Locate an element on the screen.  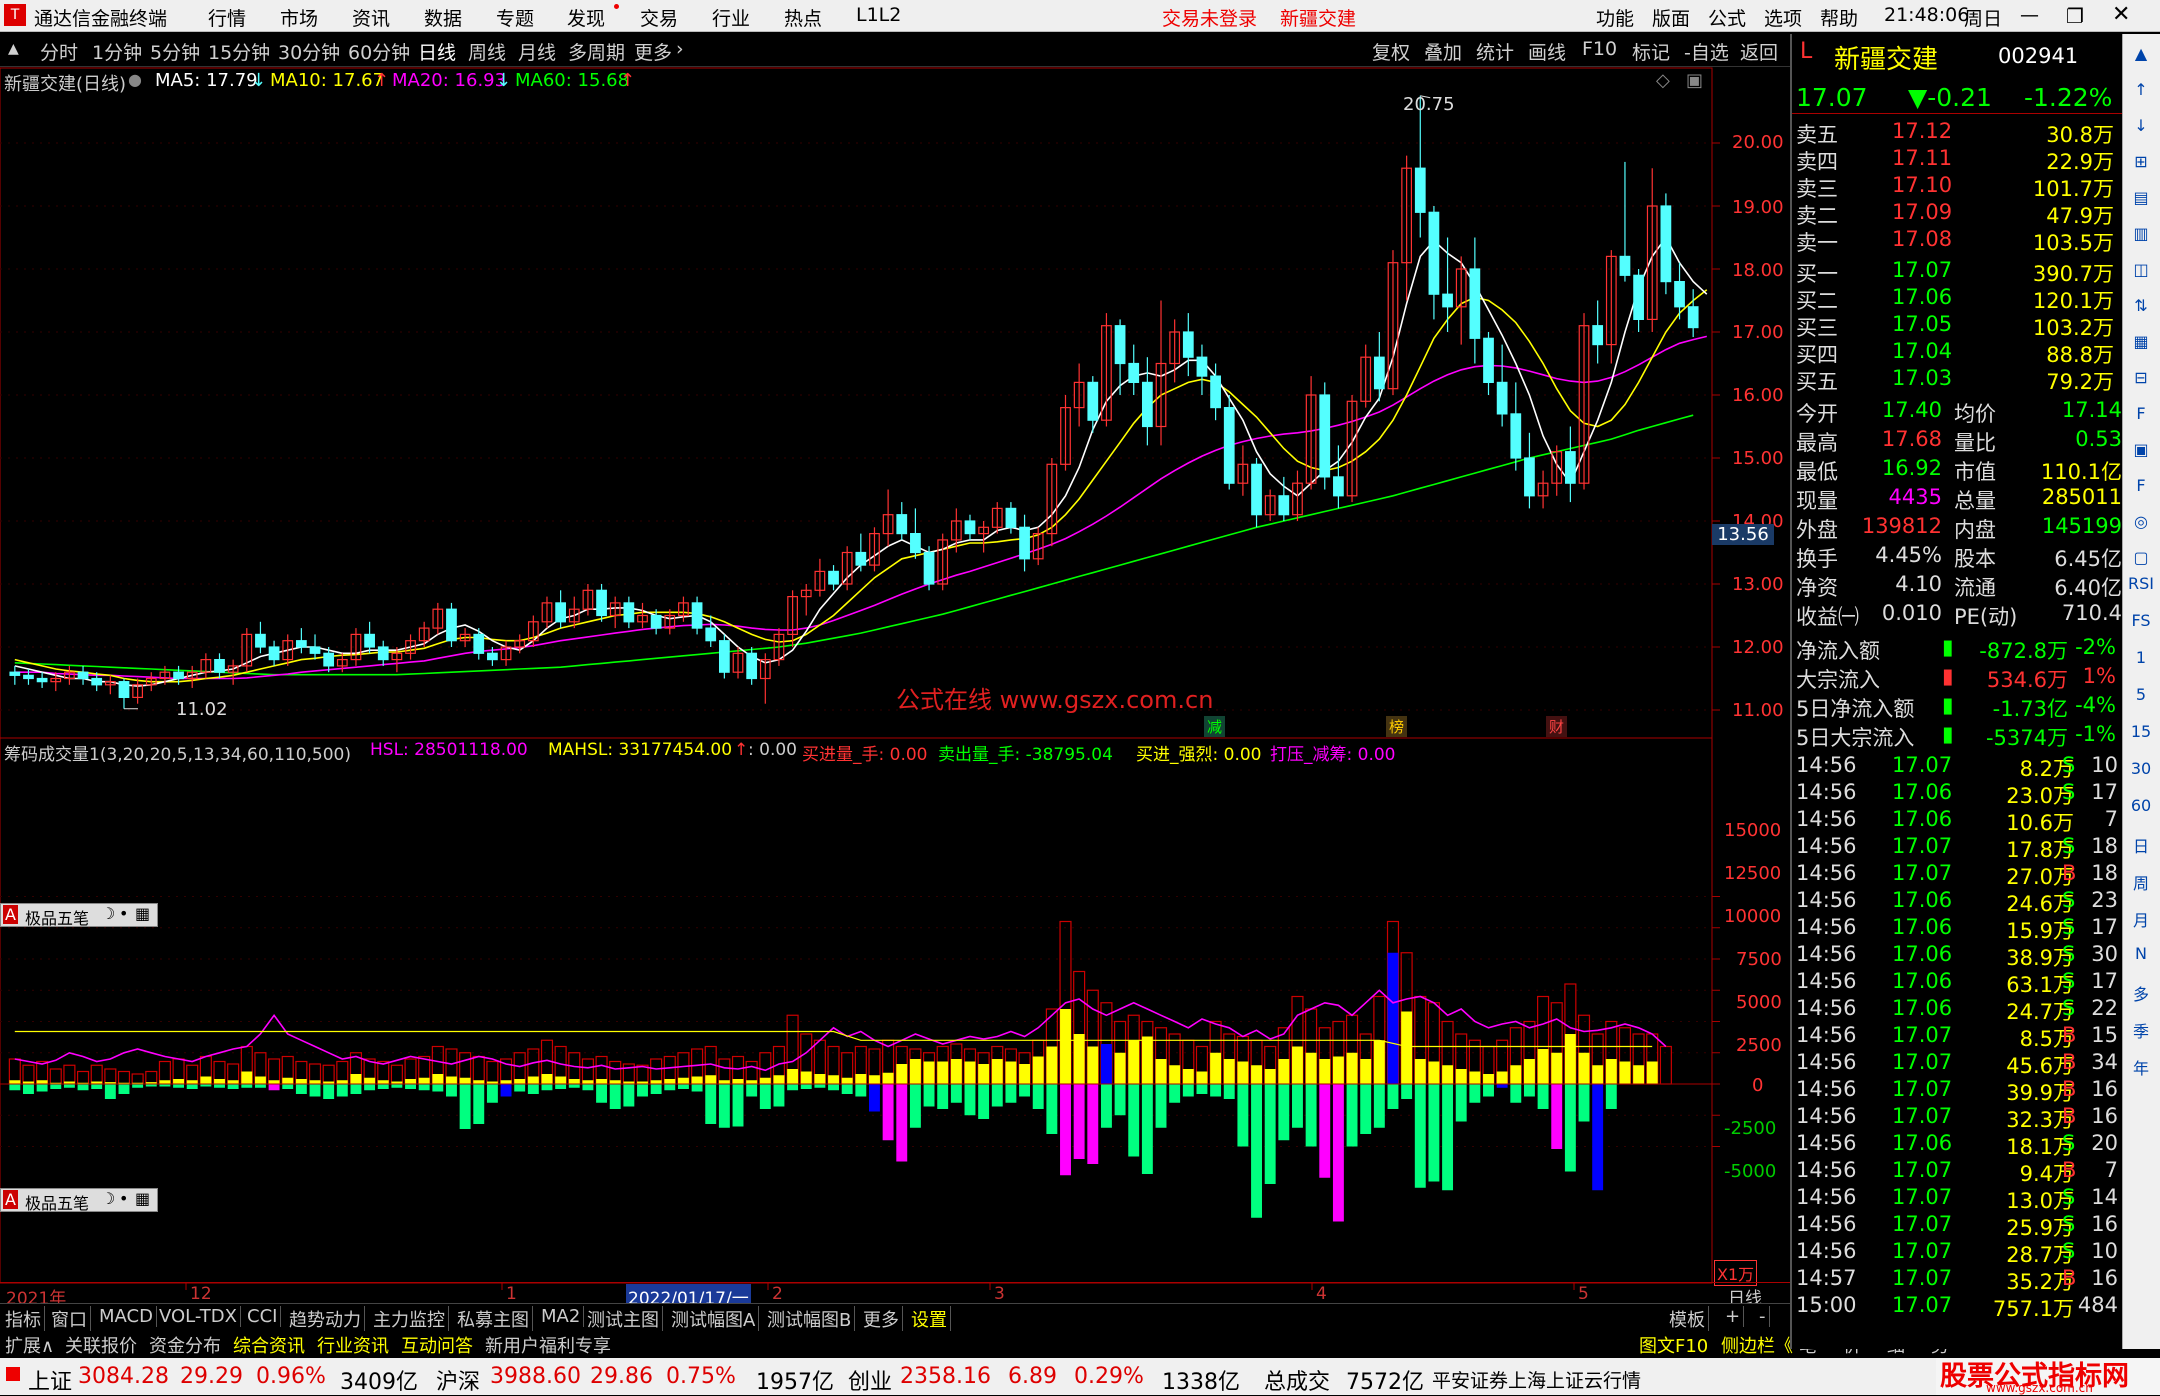
tab-guanlian: 关联报价 is located at coordinates (101, 1345).